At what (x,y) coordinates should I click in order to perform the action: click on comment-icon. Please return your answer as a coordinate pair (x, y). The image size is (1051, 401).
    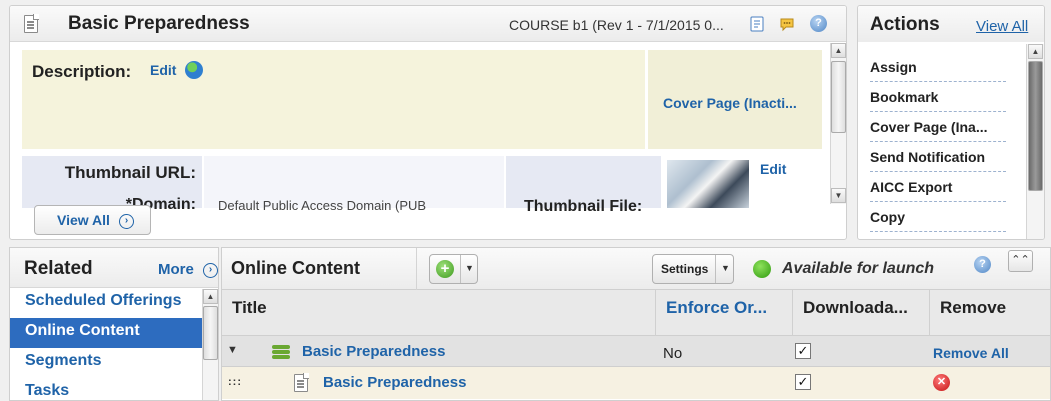
    Looking at the image, I should click on (787, 24).